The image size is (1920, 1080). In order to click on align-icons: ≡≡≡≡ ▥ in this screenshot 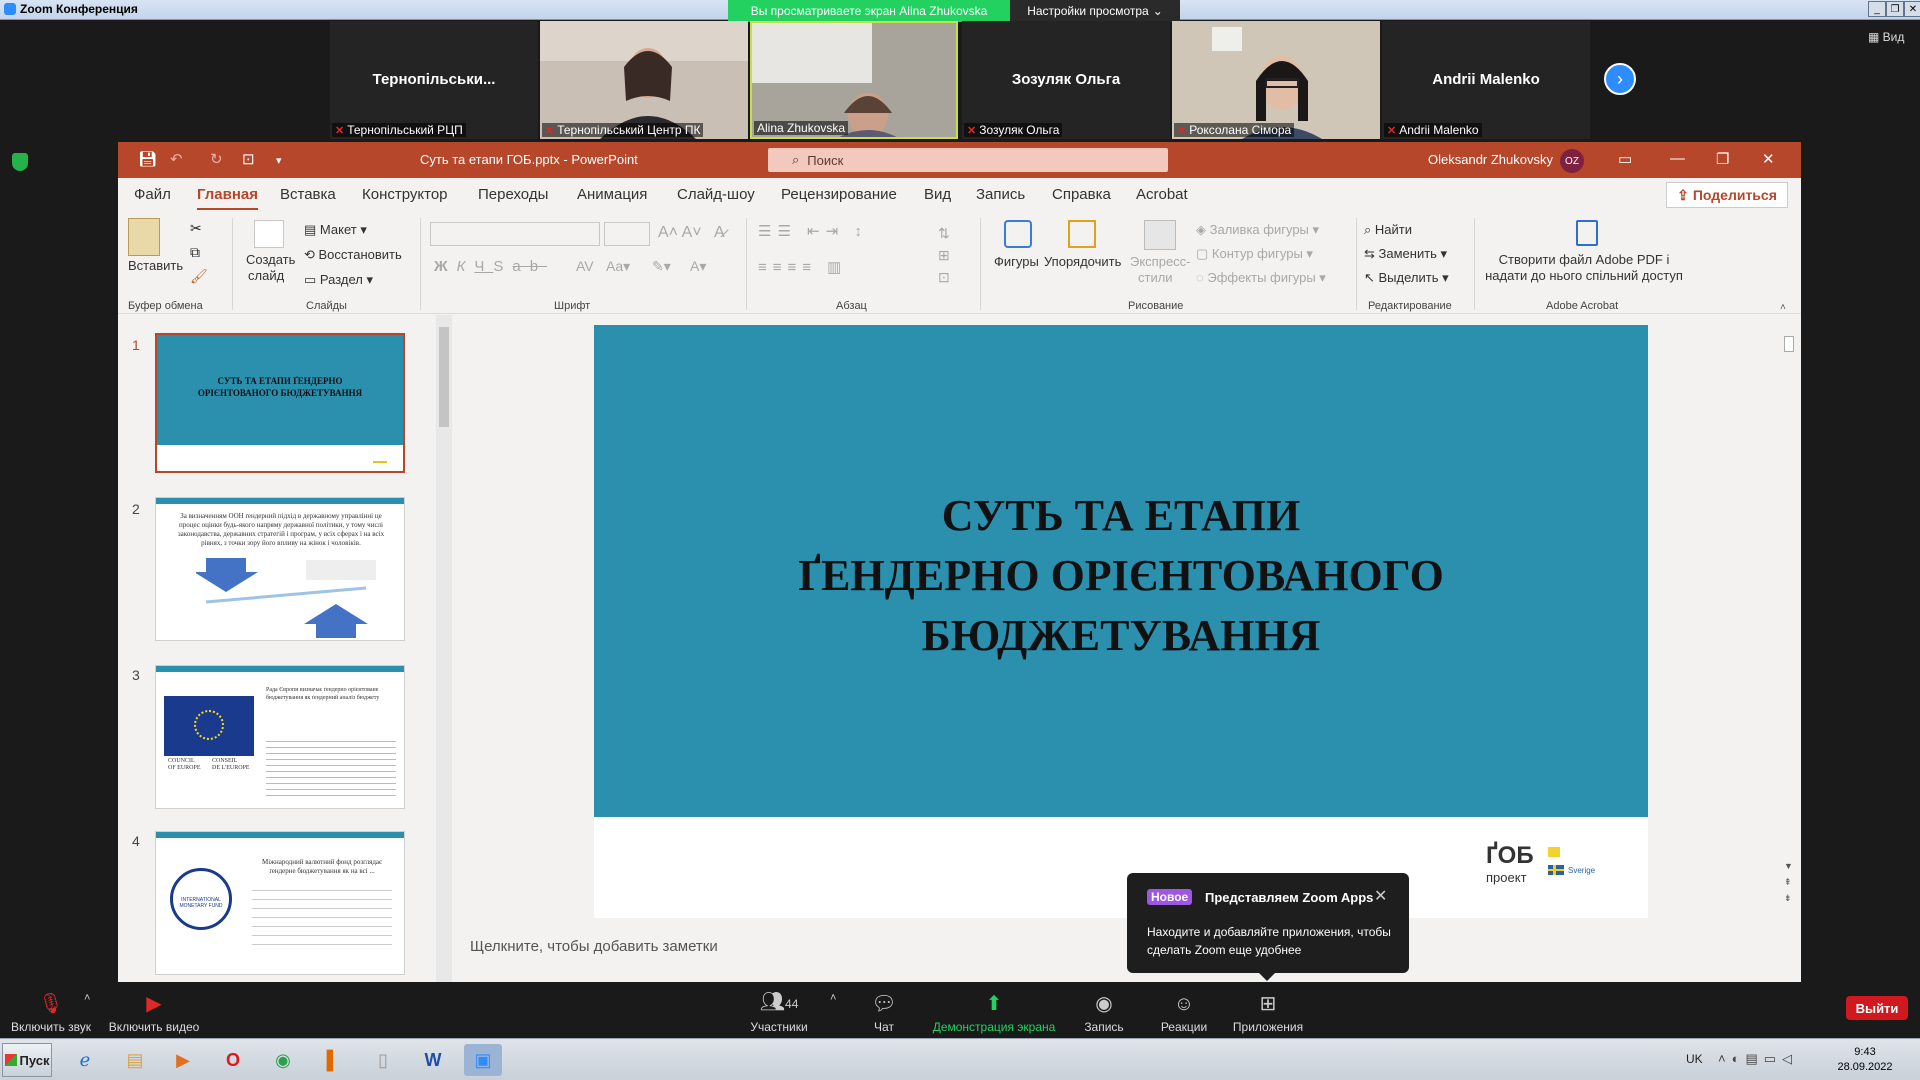, I will do `click(802, 267)`.